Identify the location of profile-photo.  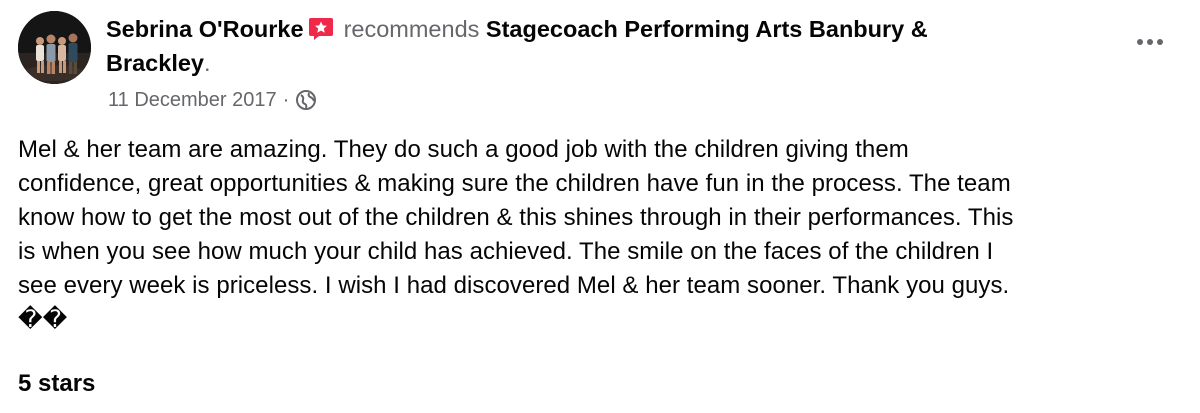
(54, 47).